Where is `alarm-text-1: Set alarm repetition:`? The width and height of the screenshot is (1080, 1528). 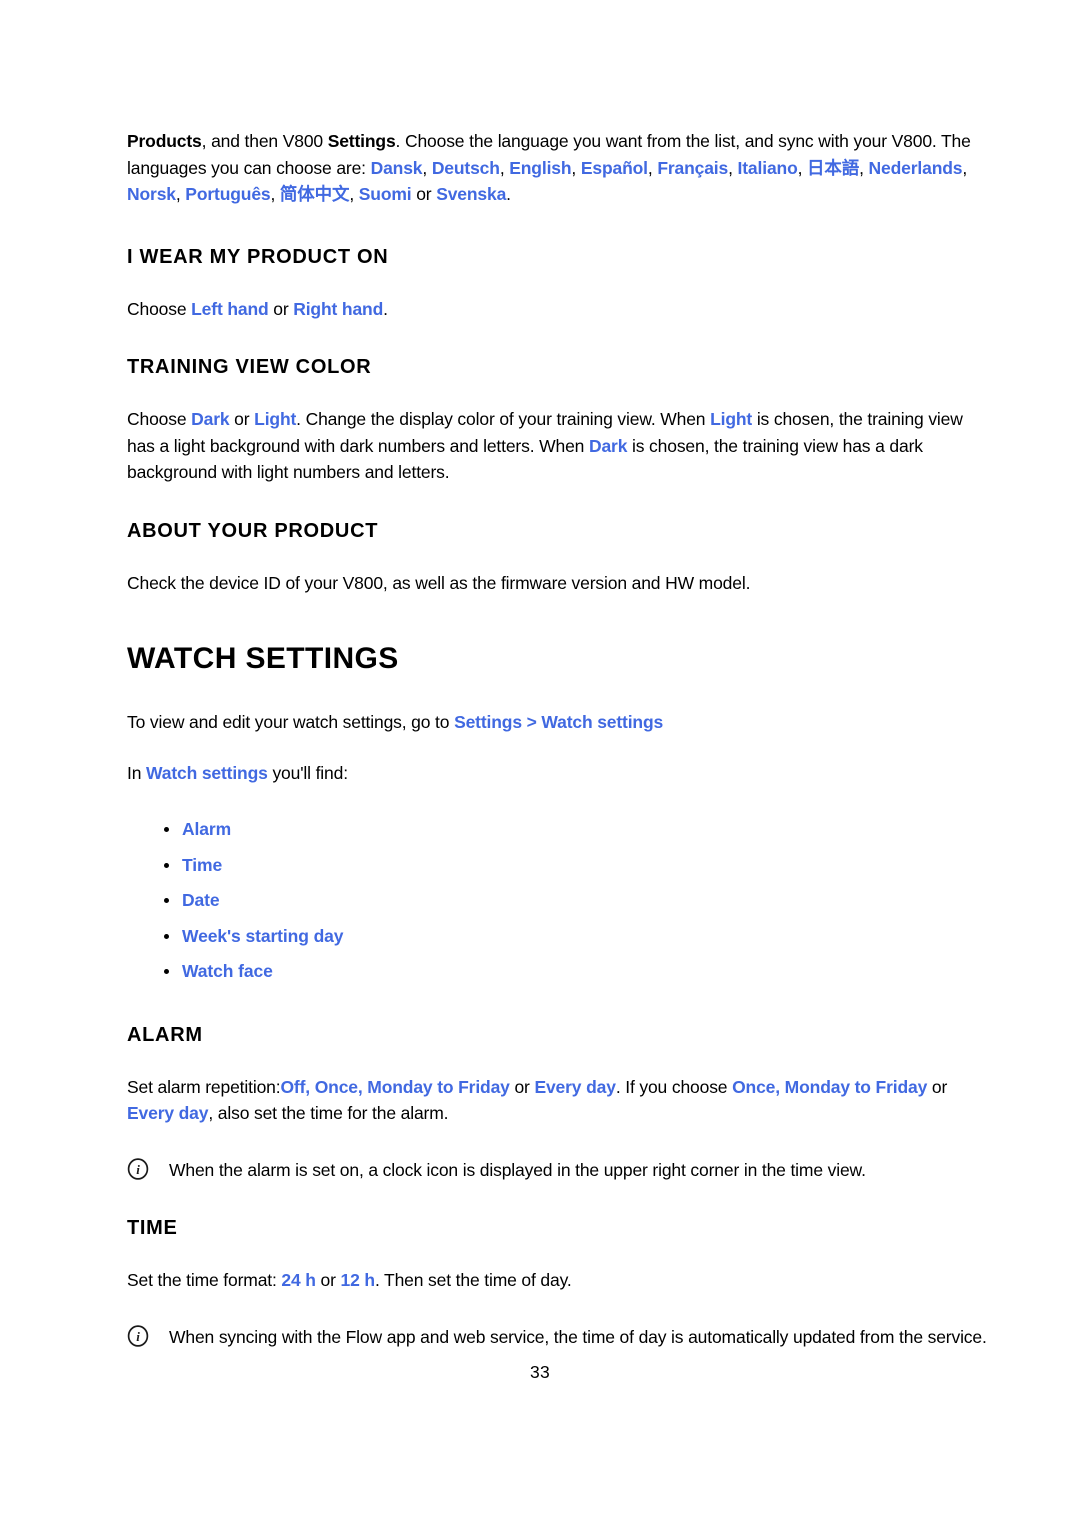
alarm-text-1: Set alarm repetition: is located at coordinates (204, 1086).